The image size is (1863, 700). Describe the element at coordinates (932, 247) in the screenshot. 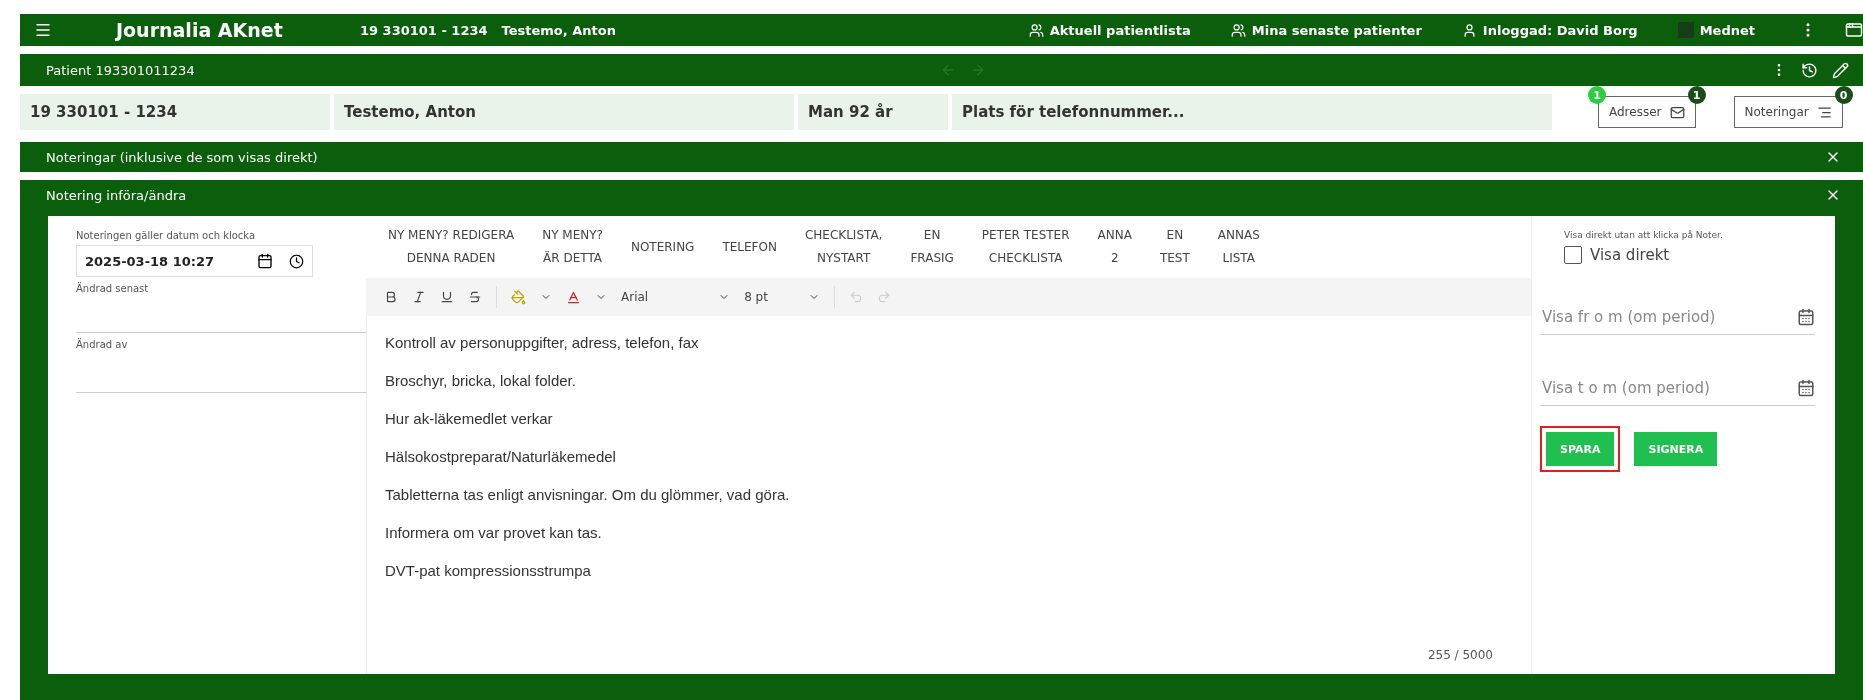

I see `phrase-menu-item: EN FRASIG` at that location.